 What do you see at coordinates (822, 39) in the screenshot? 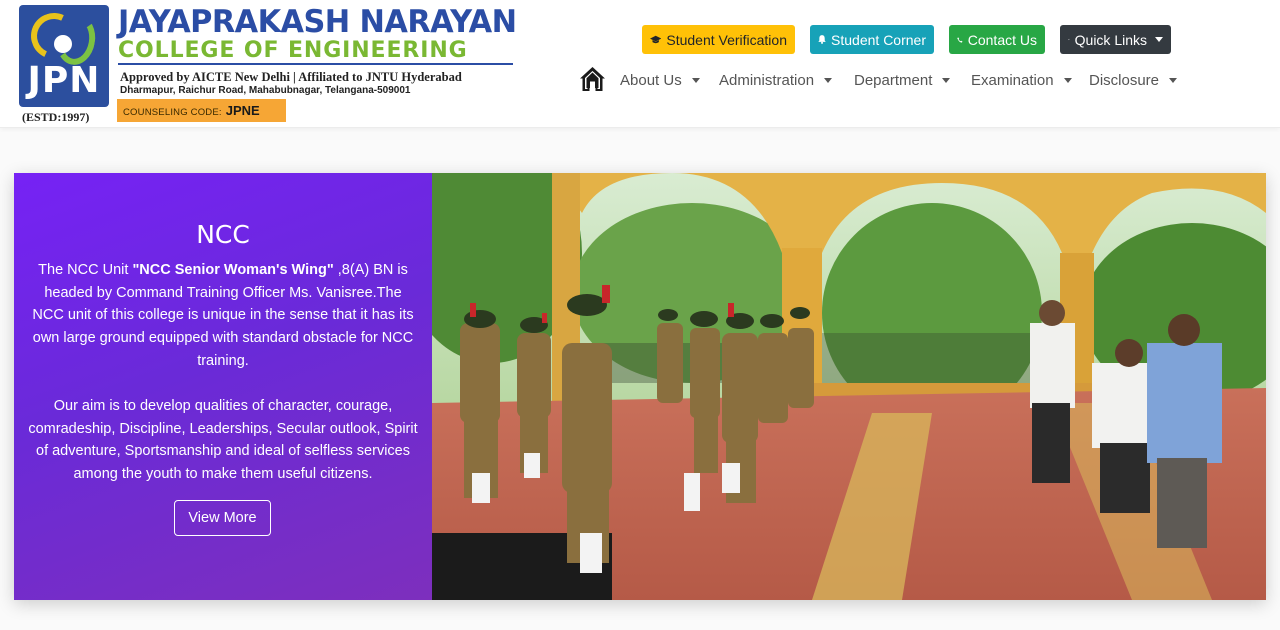
I see `bell-icon` at bounding box center [822, 39].